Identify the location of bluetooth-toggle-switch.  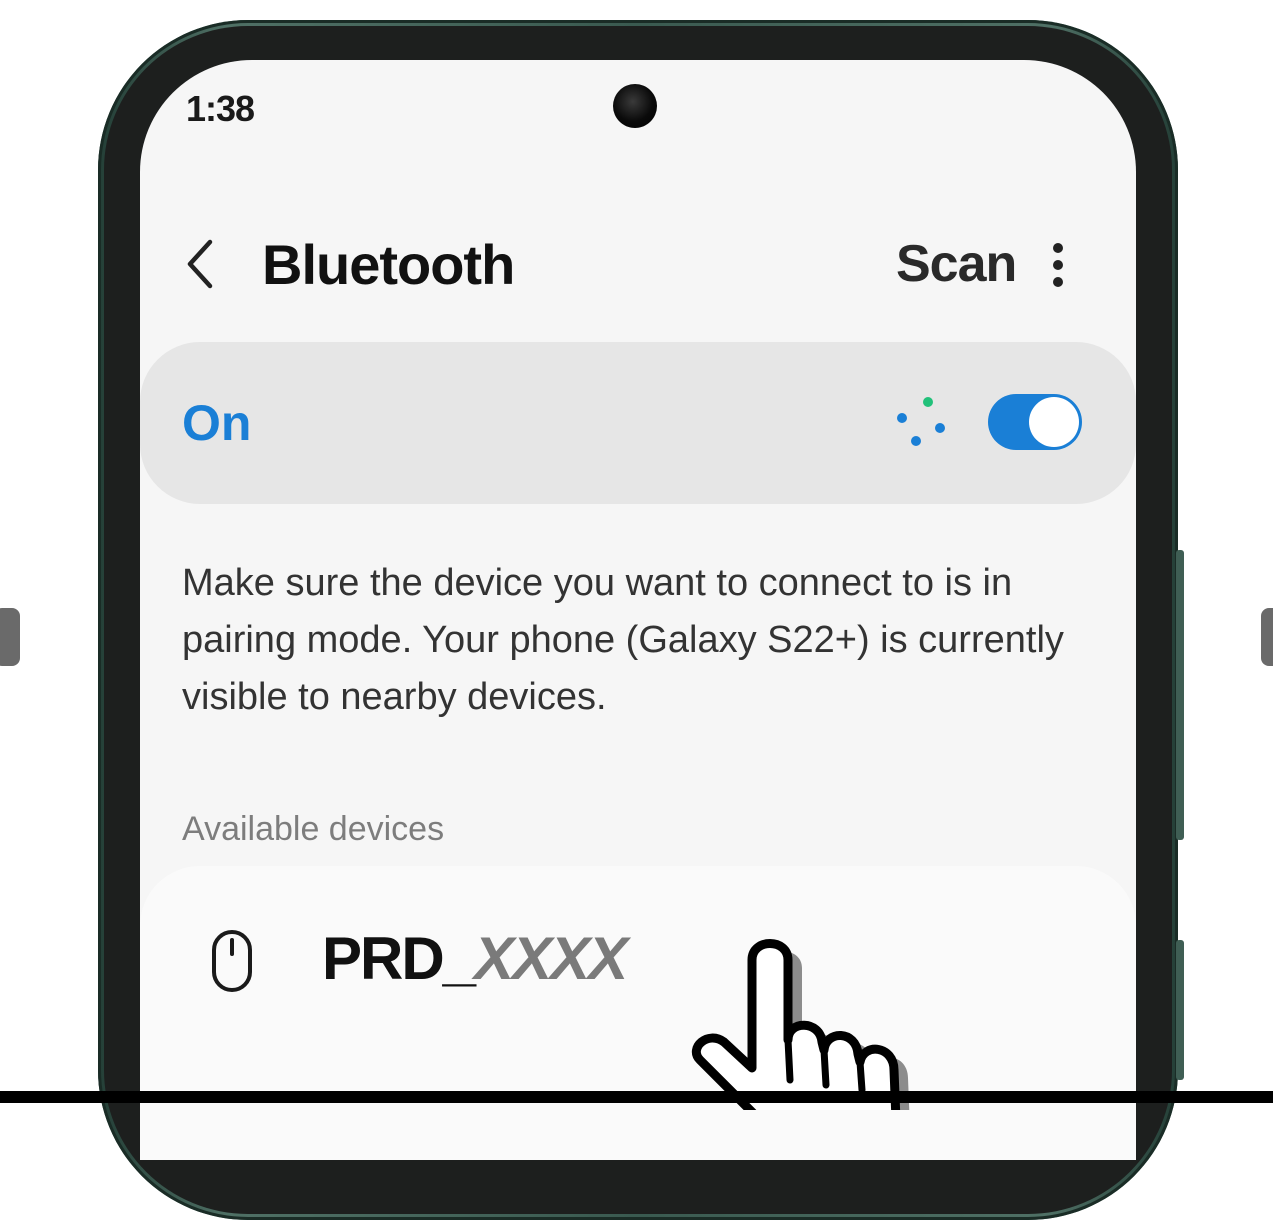
(1035, 422).